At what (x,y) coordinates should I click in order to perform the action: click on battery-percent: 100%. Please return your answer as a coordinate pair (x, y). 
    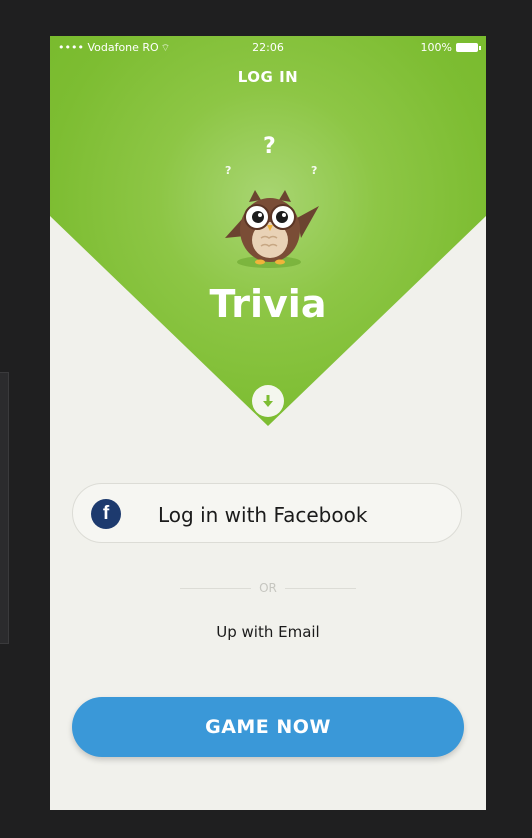
    Looking at the image, I should click on (436, 47).